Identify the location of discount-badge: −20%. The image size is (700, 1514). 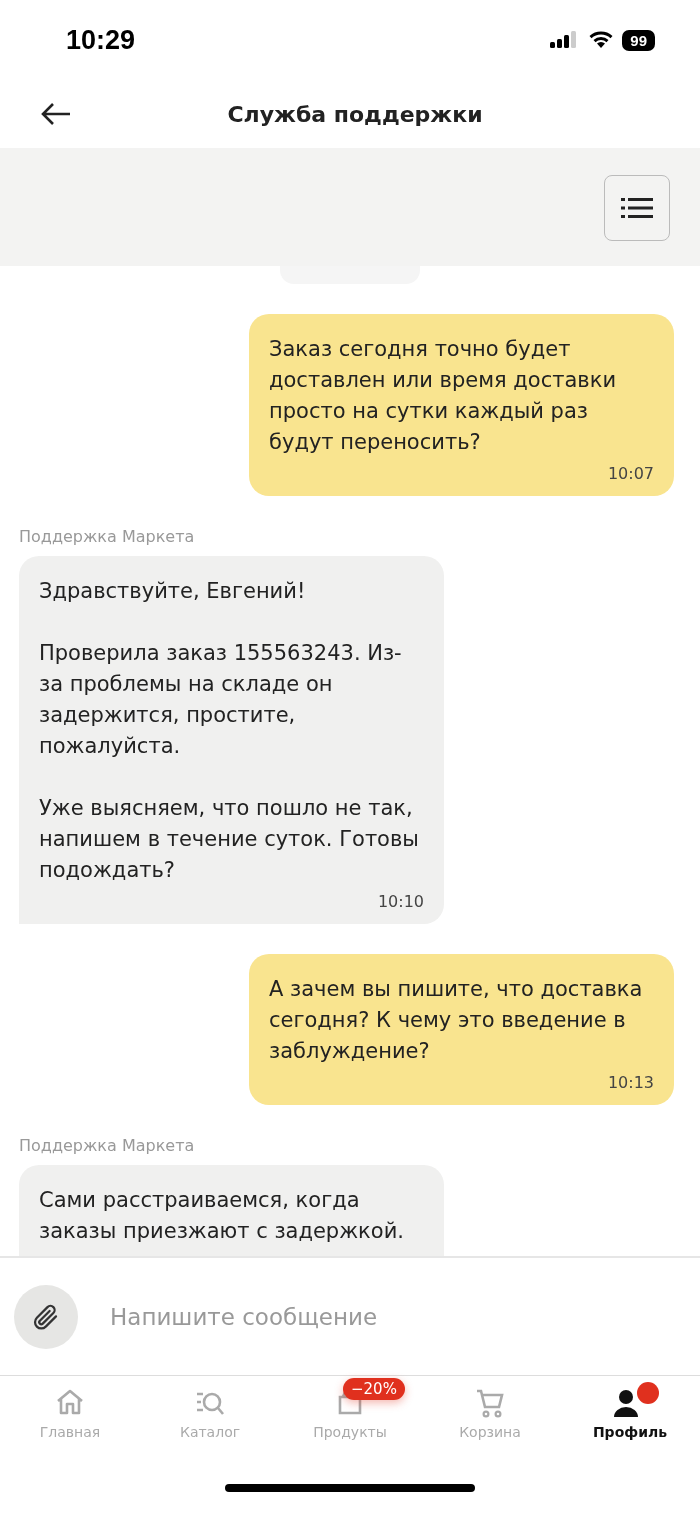
(374, 1389).